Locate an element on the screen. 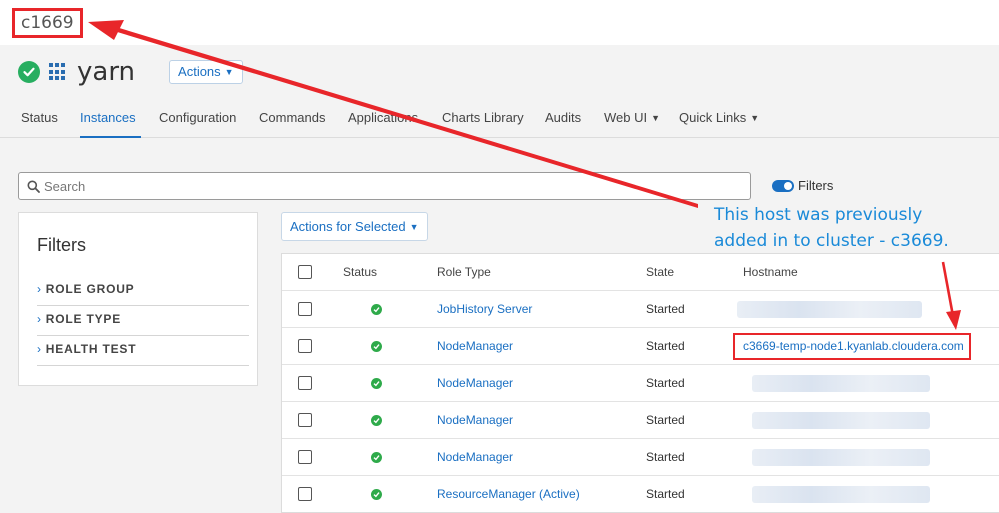 The height and width of the screenshot is (513, 999). filters-toggle: Filters is located at coordinates (802, 185).